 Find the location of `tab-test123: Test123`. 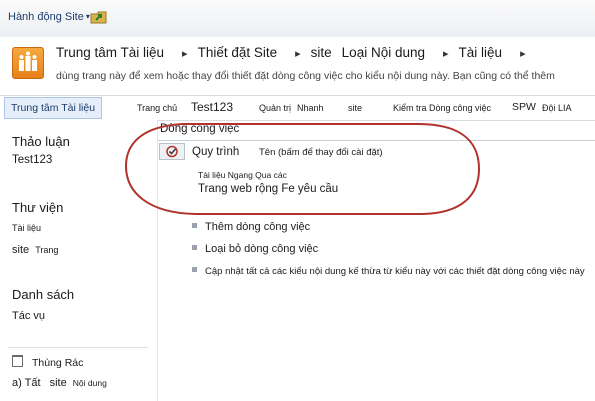

tab-test123: Test123 is located at coordinates (212, 107).